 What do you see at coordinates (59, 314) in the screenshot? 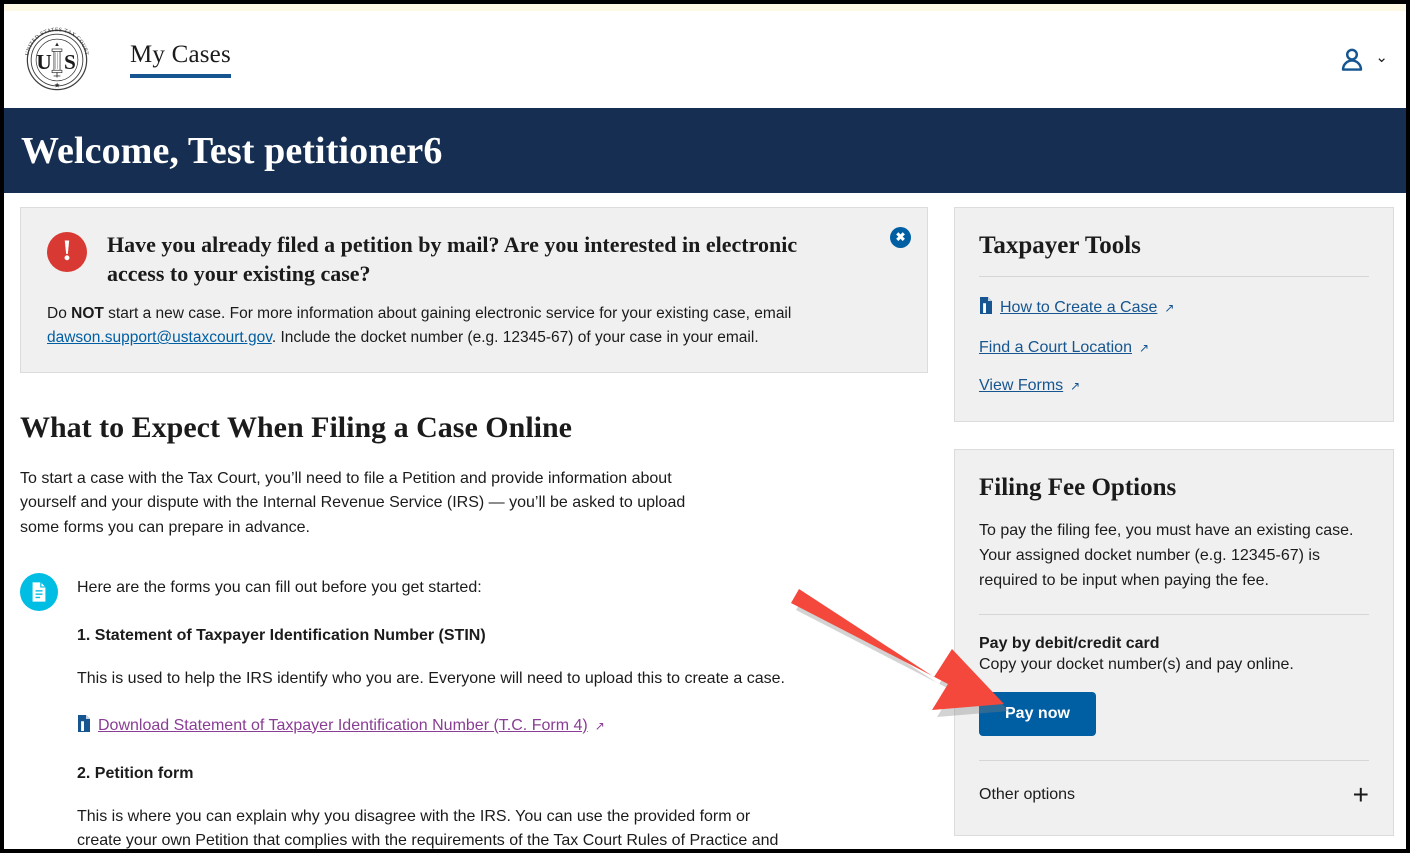
I see `alert-body-prefix: Do` at bounding box center [59, 314].